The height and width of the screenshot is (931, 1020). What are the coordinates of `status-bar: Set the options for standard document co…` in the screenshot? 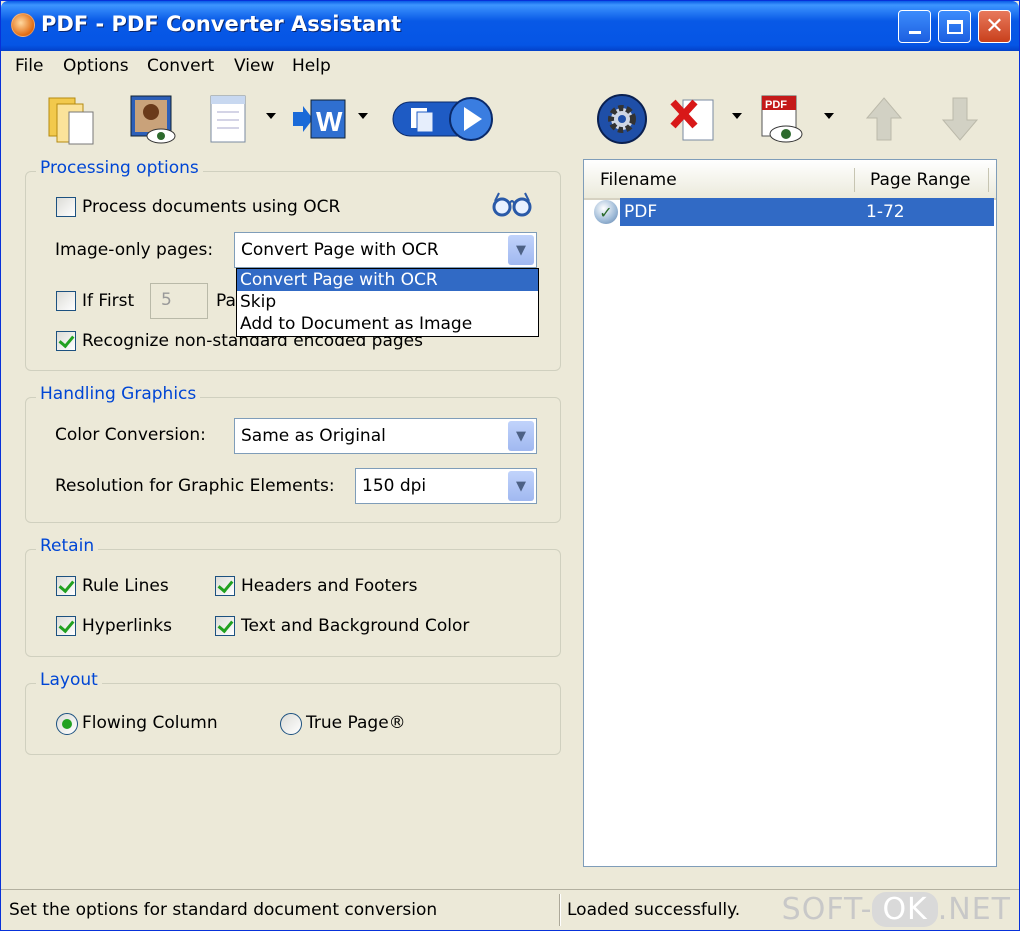 It's located at (510, 909).